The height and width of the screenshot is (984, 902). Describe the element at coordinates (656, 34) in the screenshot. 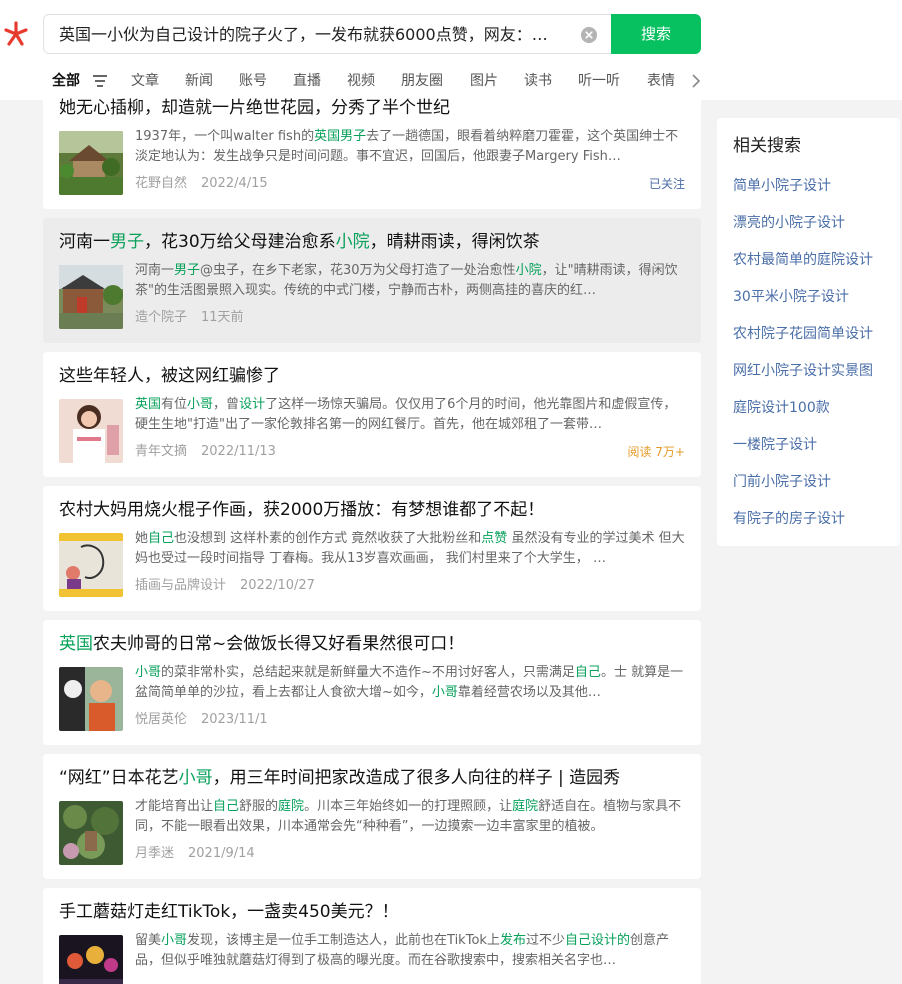

I see `search-button: 搜索` at that location.